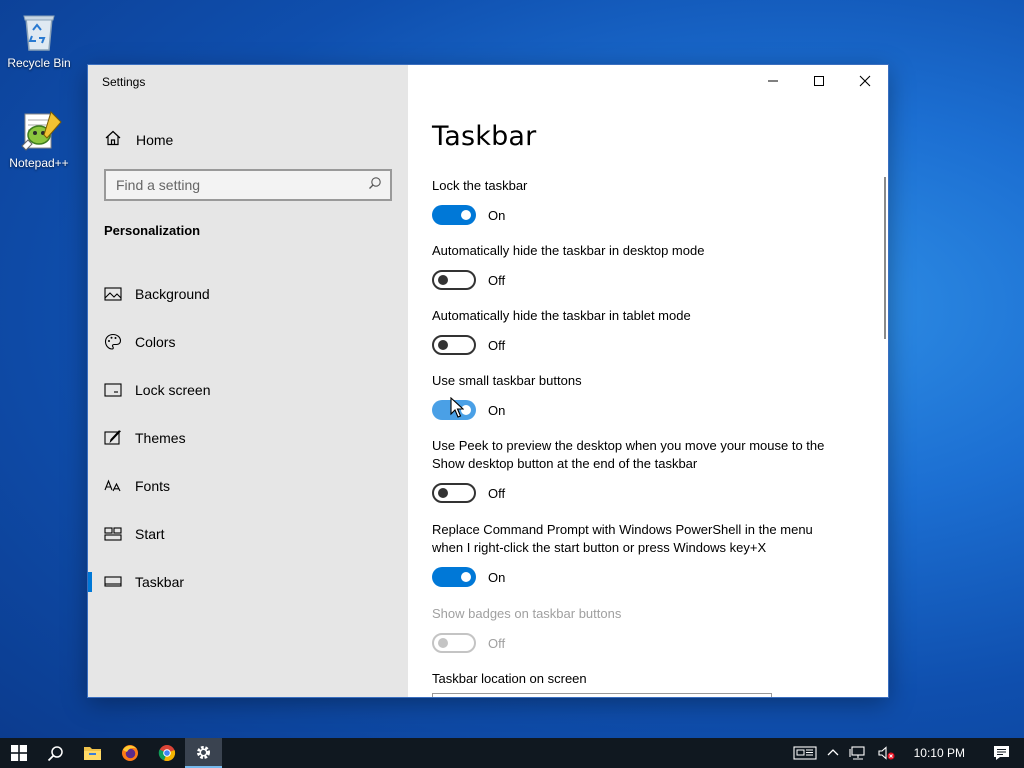 The height and width of the screenshot is (768, 1024). I want to click on desktop-icon-recycle-bin: Recycle Bin, so click(39, 39).